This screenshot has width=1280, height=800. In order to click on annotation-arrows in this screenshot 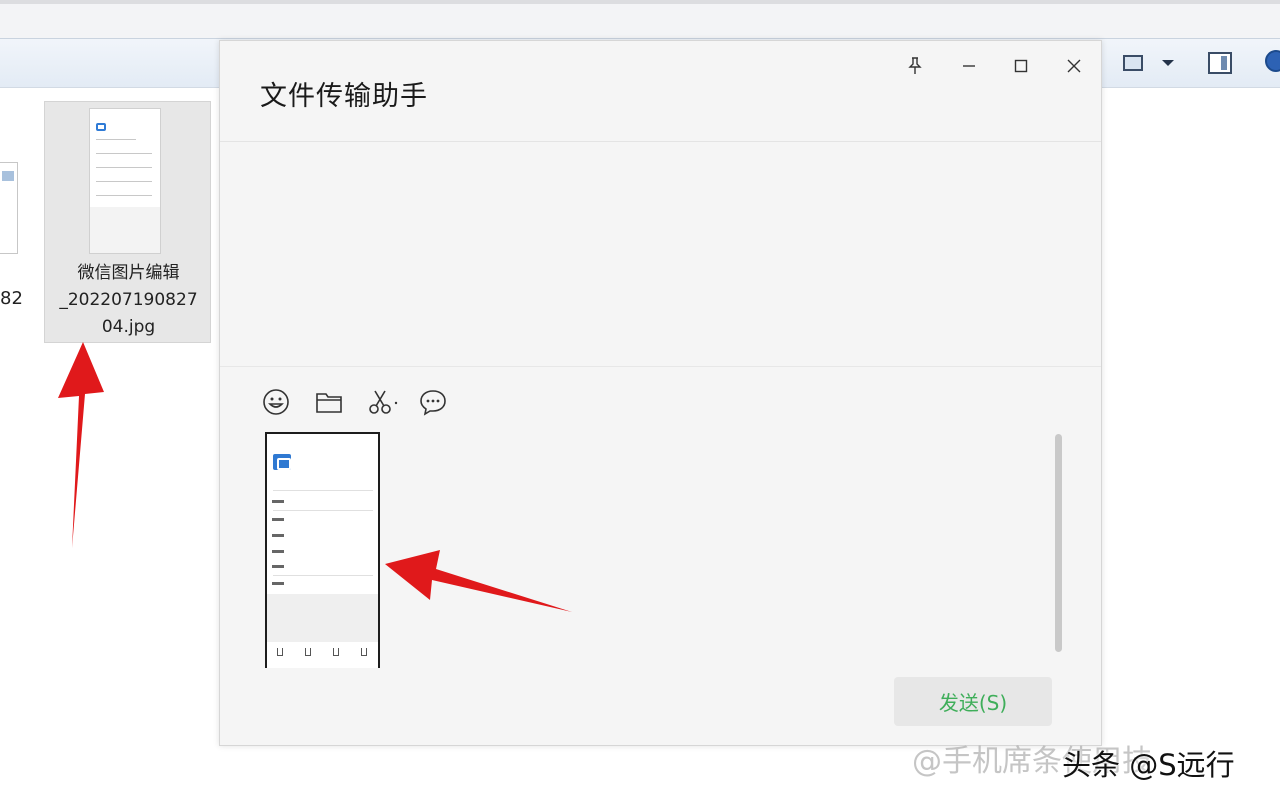, I will do `click(315, 477)`.